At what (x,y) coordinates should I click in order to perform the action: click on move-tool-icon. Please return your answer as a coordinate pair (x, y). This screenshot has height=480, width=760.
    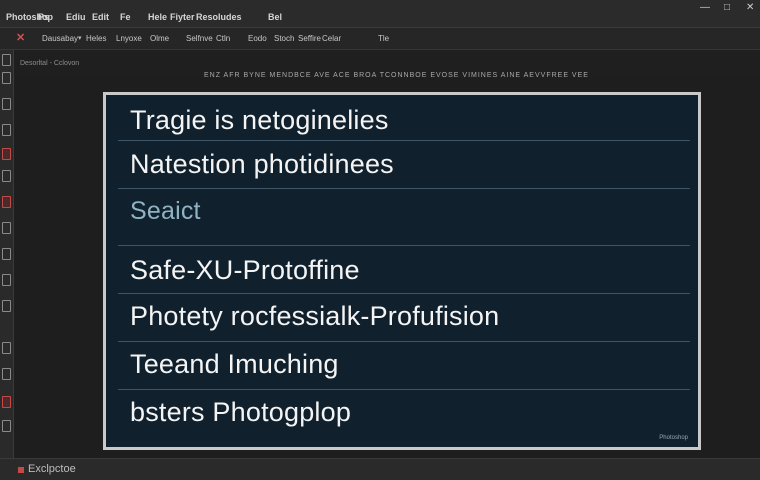
    Looking at the image, I should click on (6, 60).